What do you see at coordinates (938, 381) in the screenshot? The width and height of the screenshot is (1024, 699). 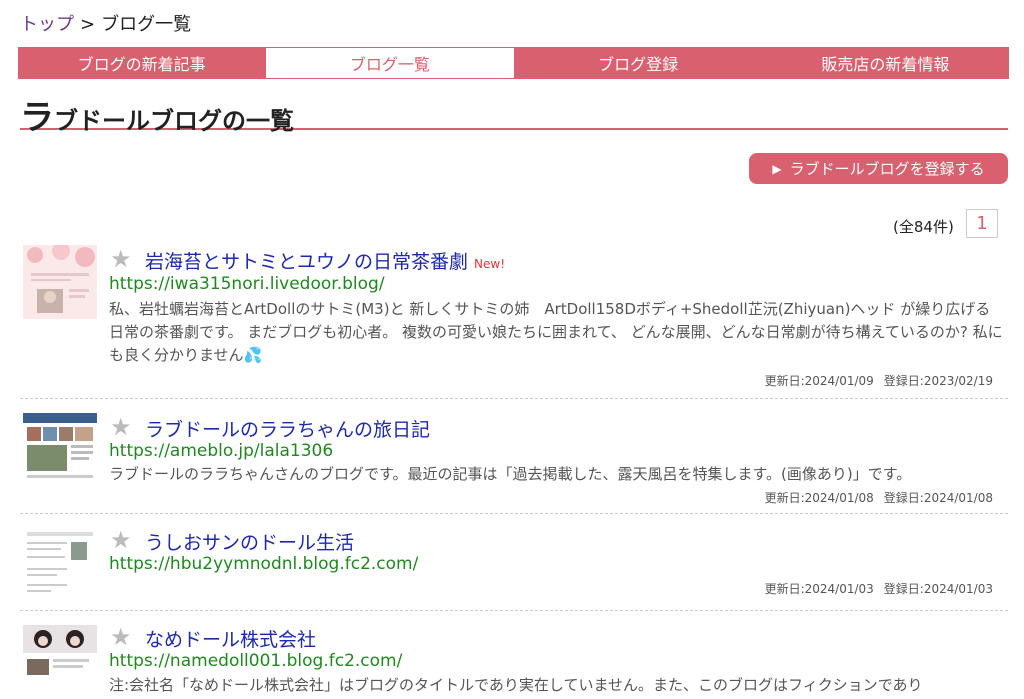 I see `registered-date: 登録日:2023/02/19` at bounding box center [938, 381].